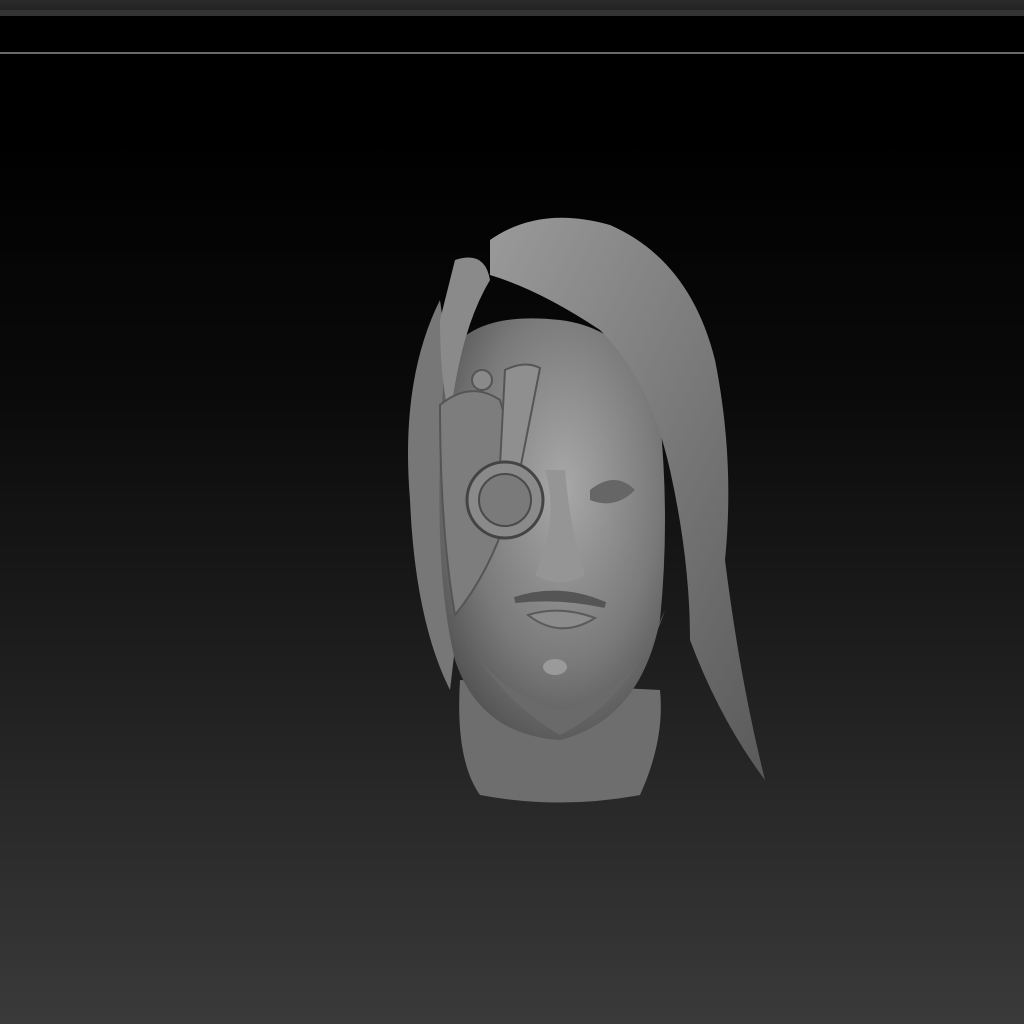  What do you see at coordinates (512, 34) in the screenshot?
I see `top-shelf` at bounding box center [512, 34].